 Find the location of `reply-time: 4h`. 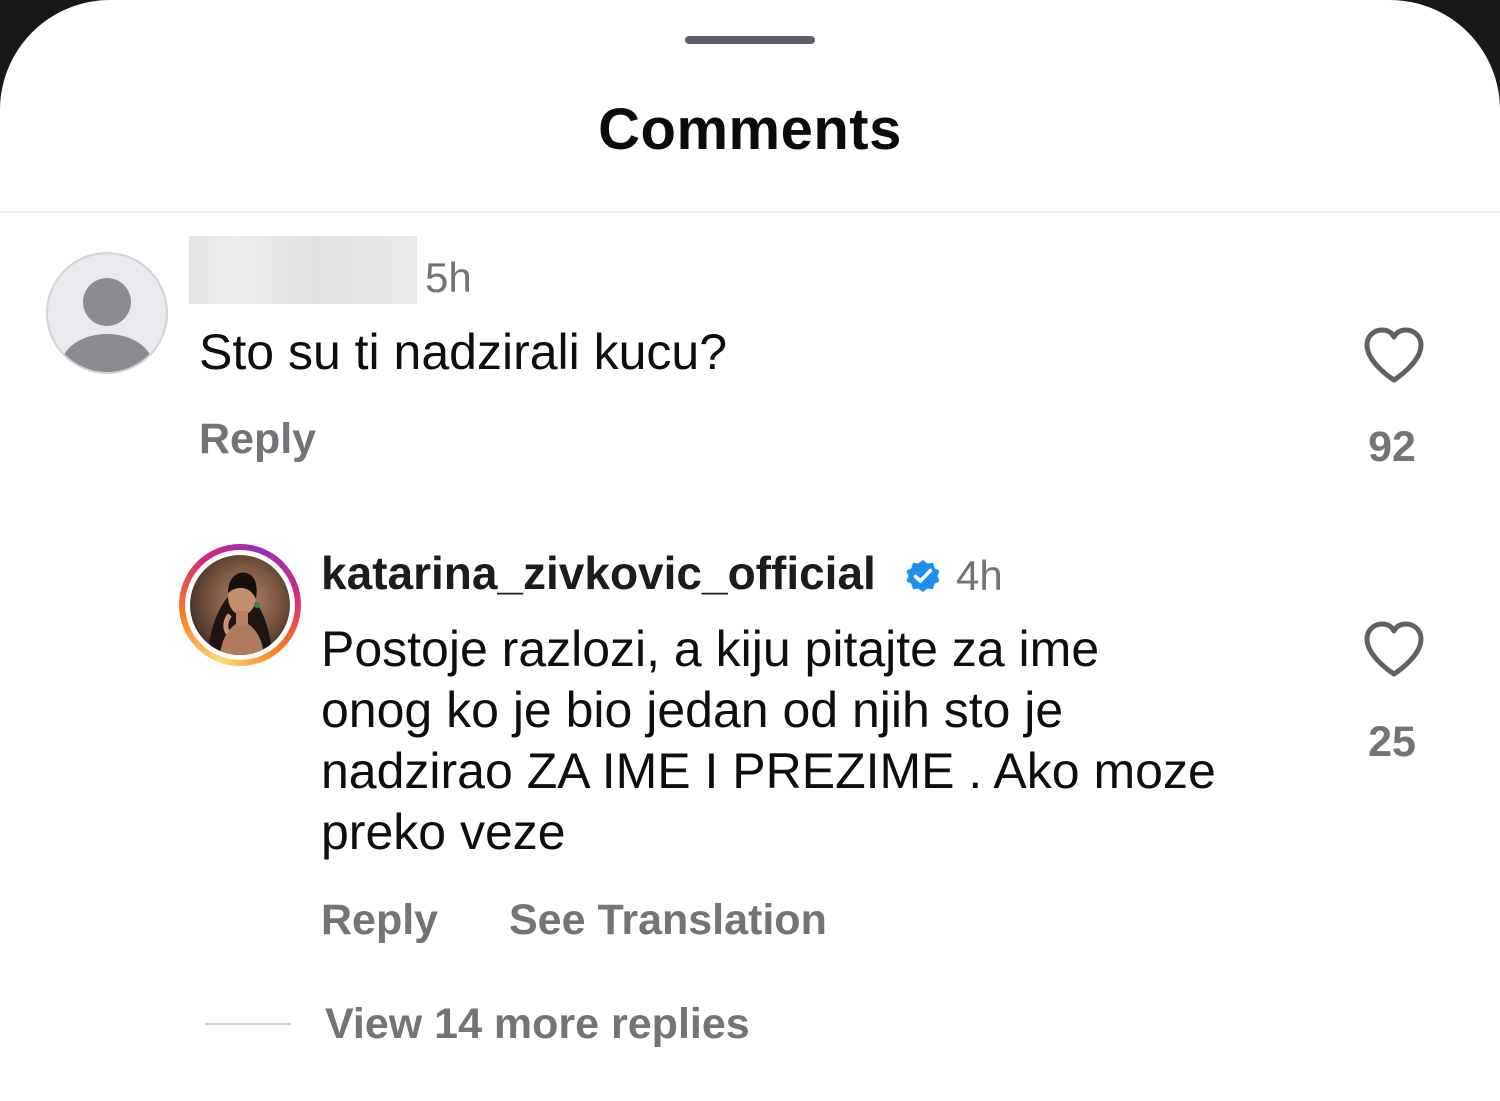

reply-time: 4h is located at coordinates (979, 575).